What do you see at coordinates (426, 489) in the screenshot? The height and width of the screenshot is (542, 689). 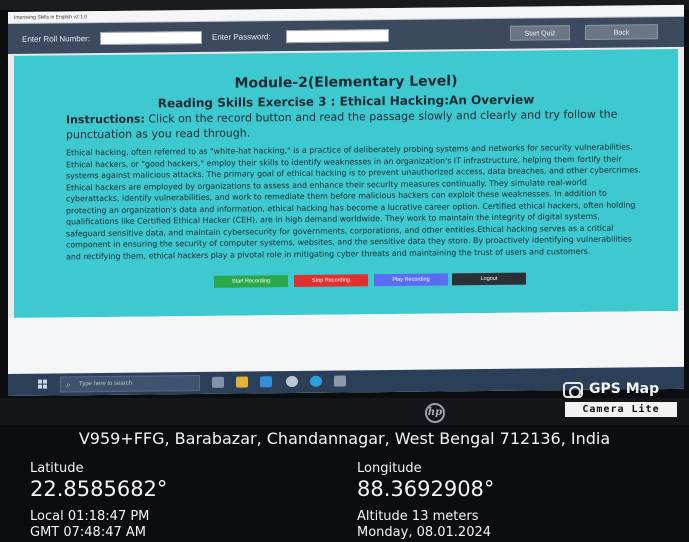 I see `longitude-value: 88.3692908°` at bounding box center [426, 489].